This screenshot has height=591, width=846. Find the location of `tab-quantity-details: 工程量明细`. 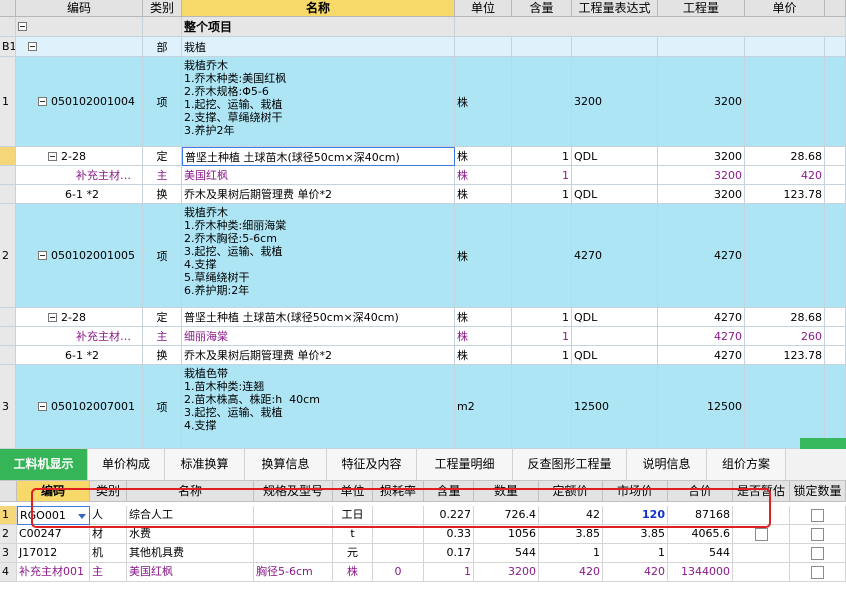

tab-quantity-details: 工程量明细 is located at coordinates (465, 464).